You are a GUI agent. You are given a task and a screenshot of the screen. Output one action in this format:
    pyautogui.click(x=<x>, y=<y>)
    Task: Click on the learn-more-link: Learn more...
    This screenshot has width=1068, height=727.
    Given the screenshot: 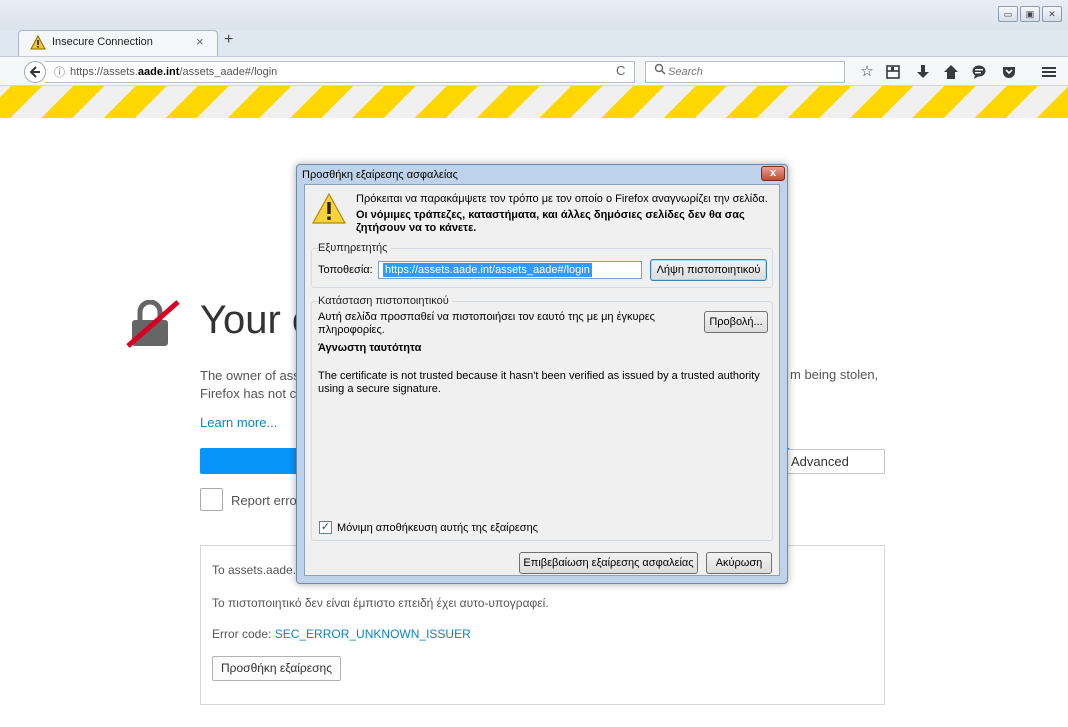 What is the action you would take?
    pyautogui.click(x=238, y=422)
    